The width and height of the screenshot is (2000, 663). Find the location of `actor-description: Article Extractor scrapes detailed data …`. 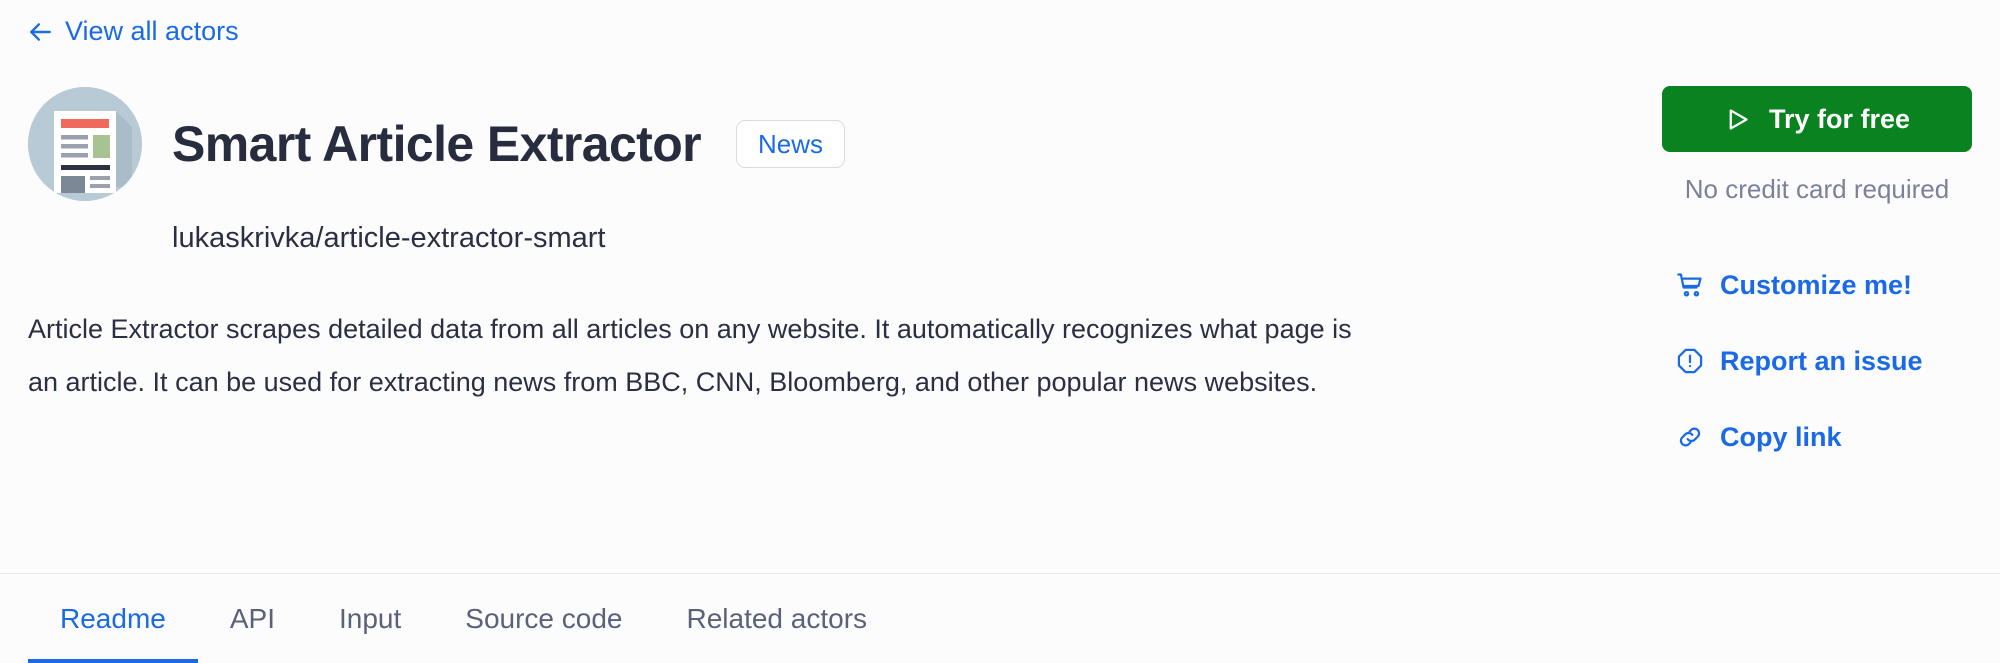

actor-description: Article Extractor scrapes detailed data … is located at coordinates (690, 355).